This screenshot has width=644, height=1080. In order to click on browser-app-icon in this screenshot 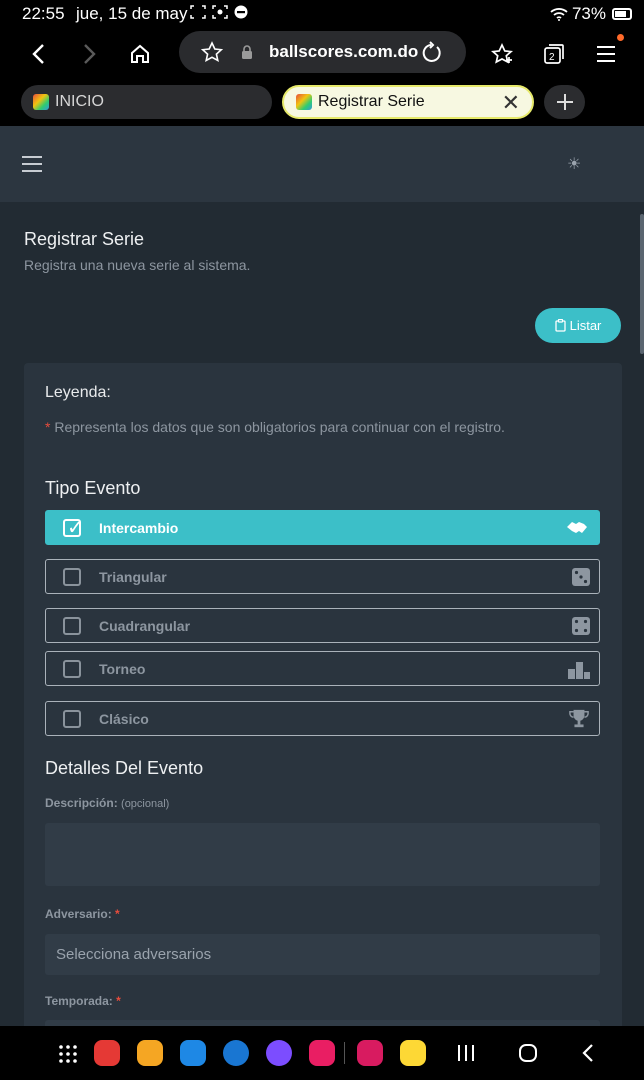, I will do `click(279, 1053)`.